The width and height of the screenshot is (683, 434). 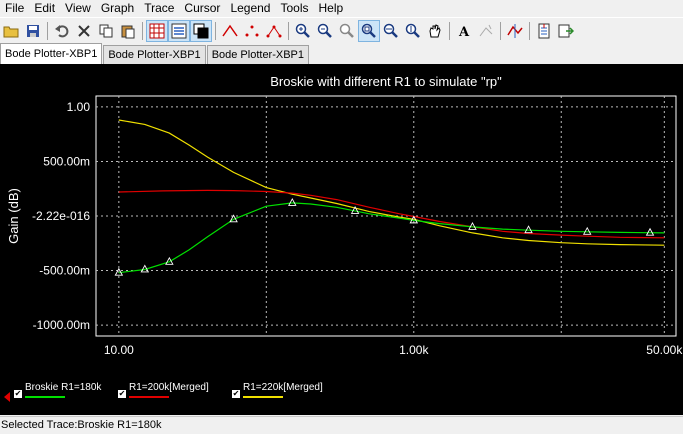 I want to click on zoom-in-button, so click(x=303, y=31).